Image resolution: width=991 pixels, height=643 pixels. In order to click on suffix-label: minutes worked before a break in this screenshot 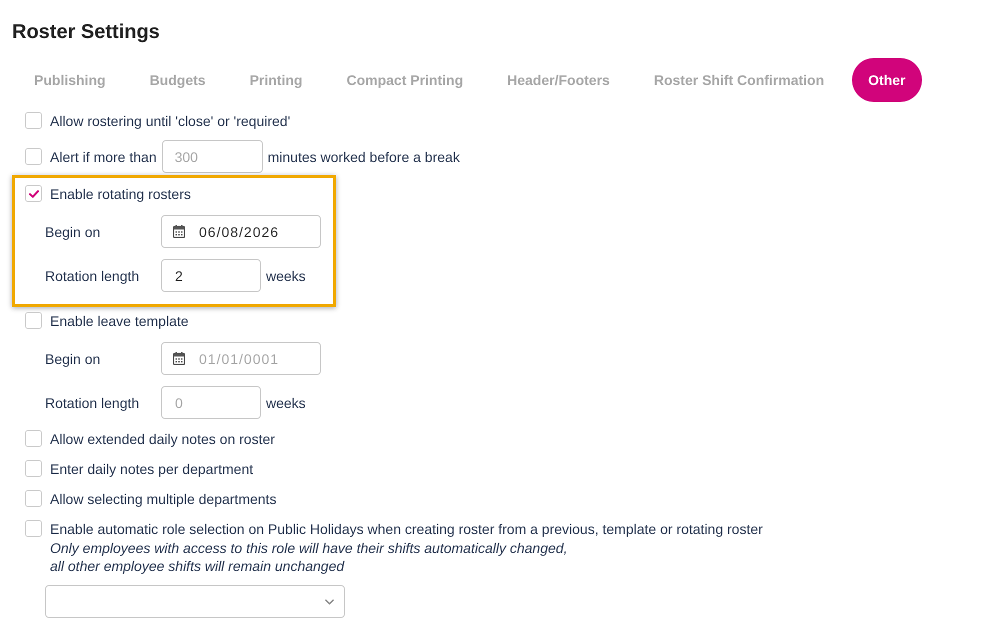, I will do `click(364, 156)`.